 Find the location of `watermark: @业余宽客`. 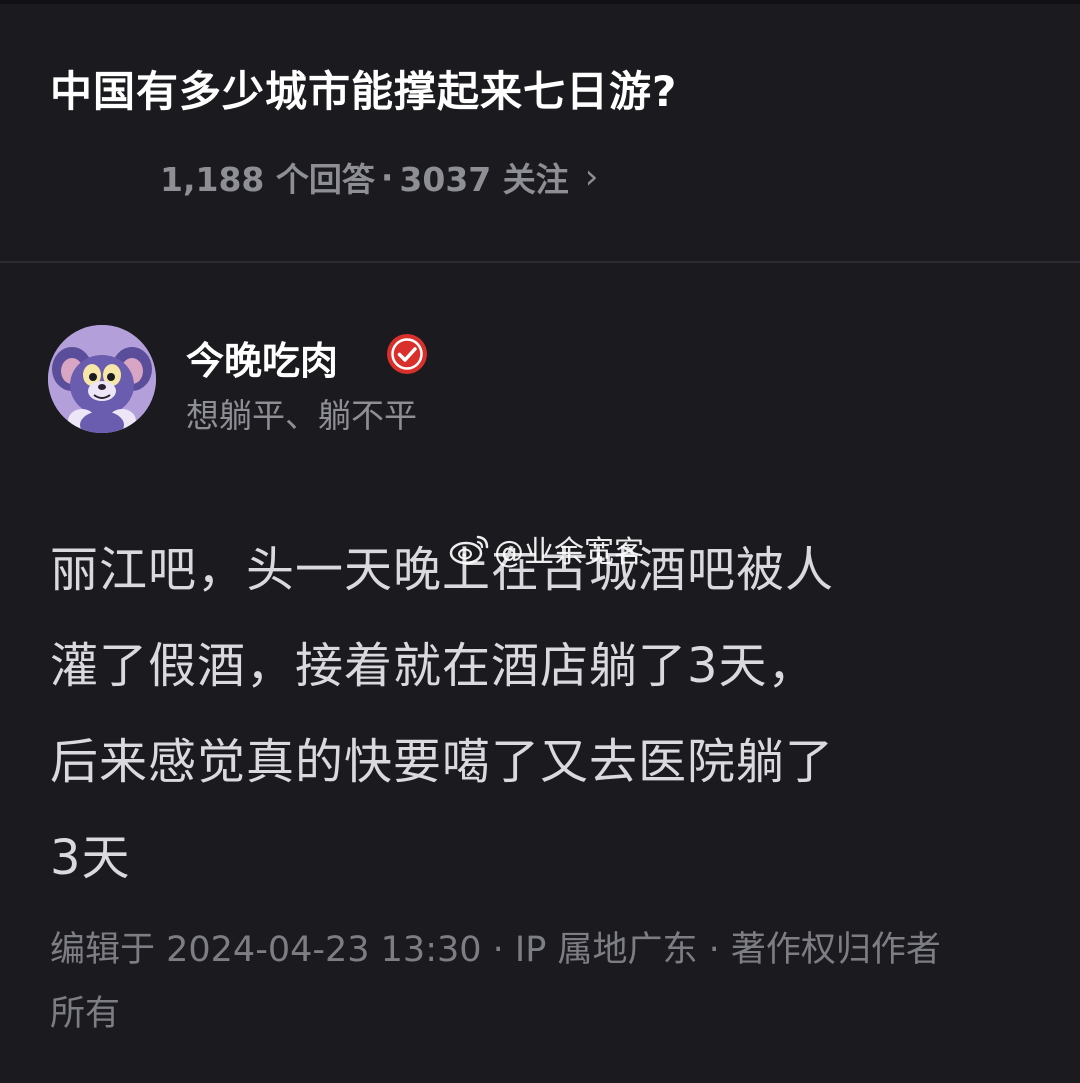

watermark: @业余宽客 is located at coordinates (546, 549).